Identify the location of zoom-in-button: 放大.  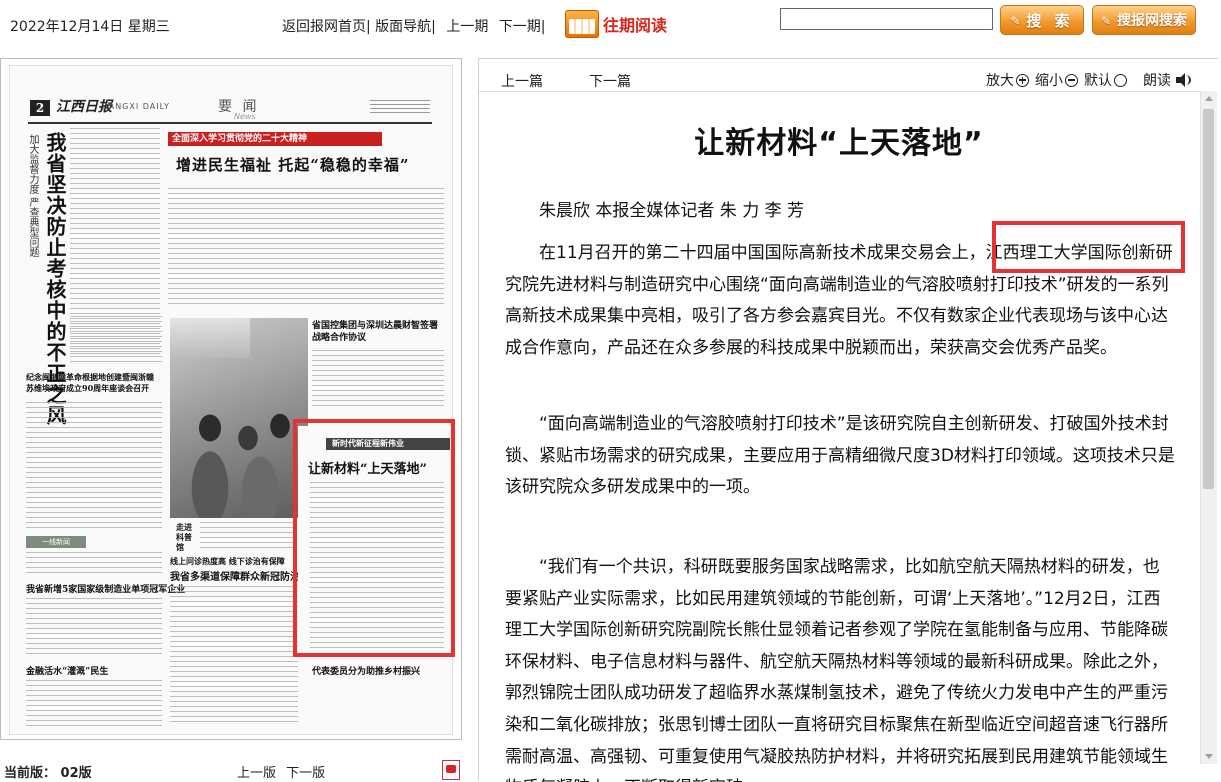
(1007, 80).